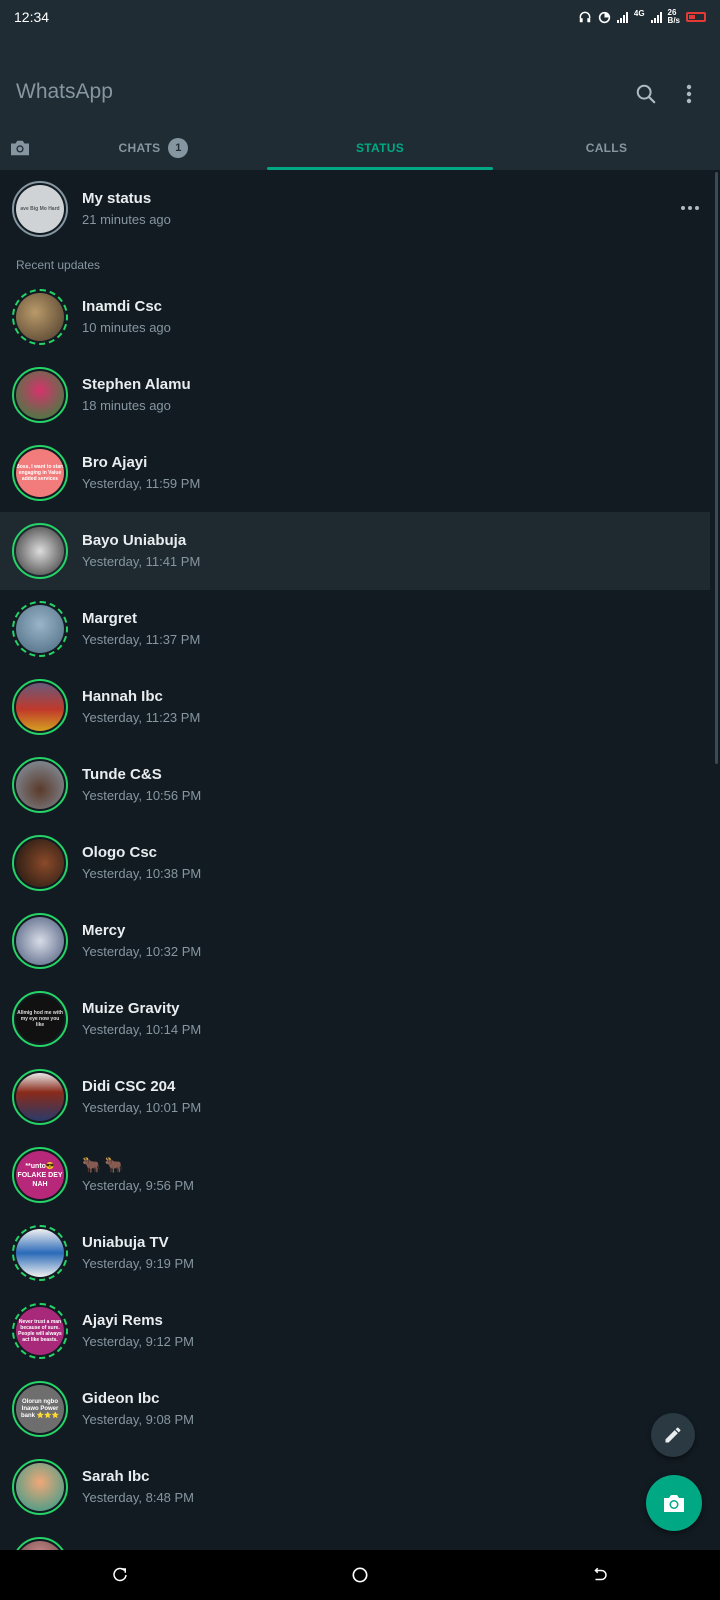 The width and height of the screenshot is (720, 1600). I want to click on avatar: Allmig hod me with my eye now you like, so click(40, 1019).